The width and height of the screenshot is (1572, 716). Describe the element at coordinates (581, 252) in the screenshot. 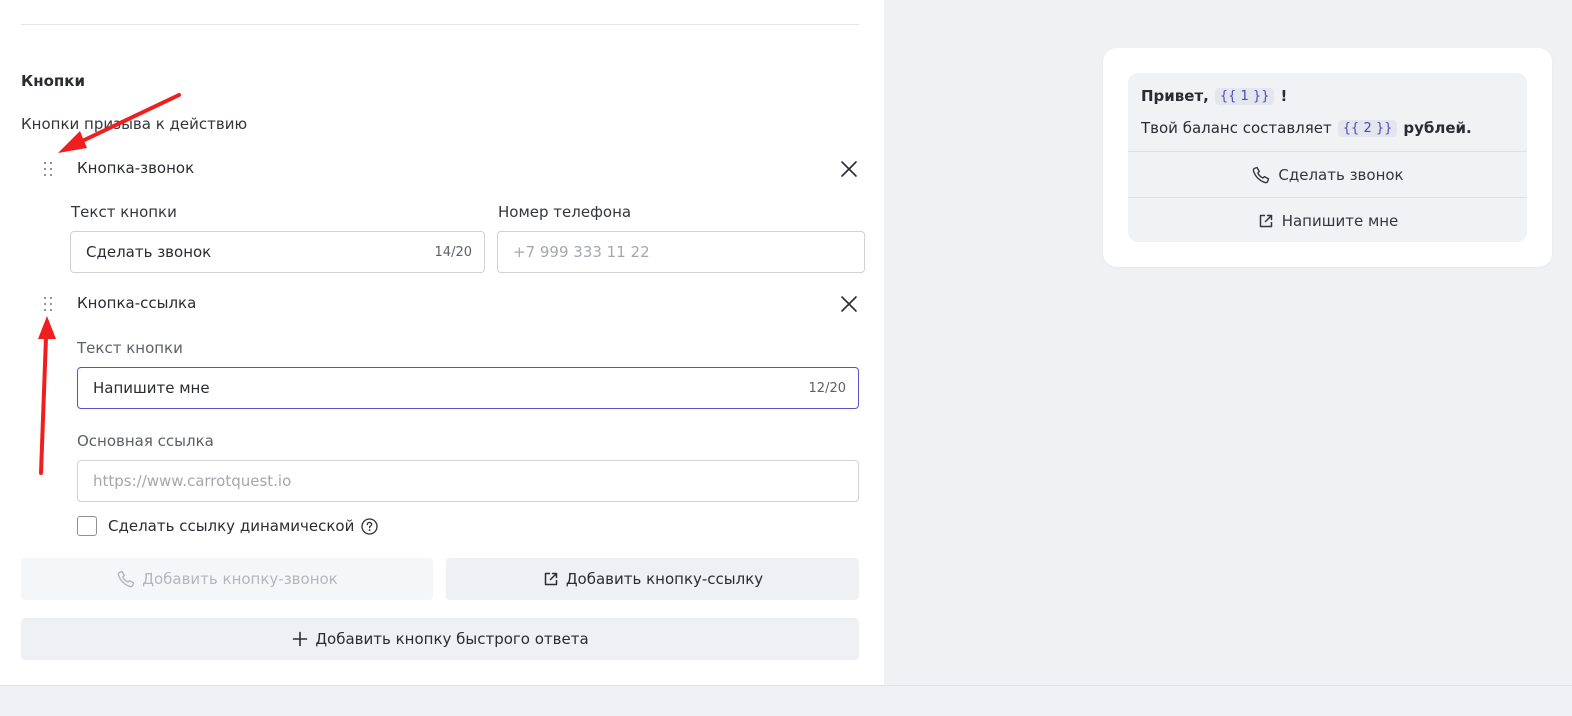

I see `phone-placeholder: +7 999 333 11 22` at that location.